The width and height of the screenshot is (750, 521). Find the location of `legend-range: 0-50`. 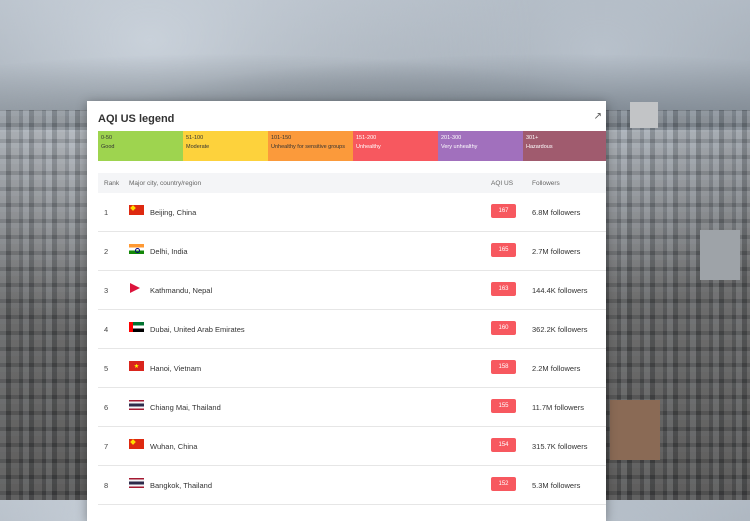

legend-range: 0-50 is located at coordinates (107, 138).